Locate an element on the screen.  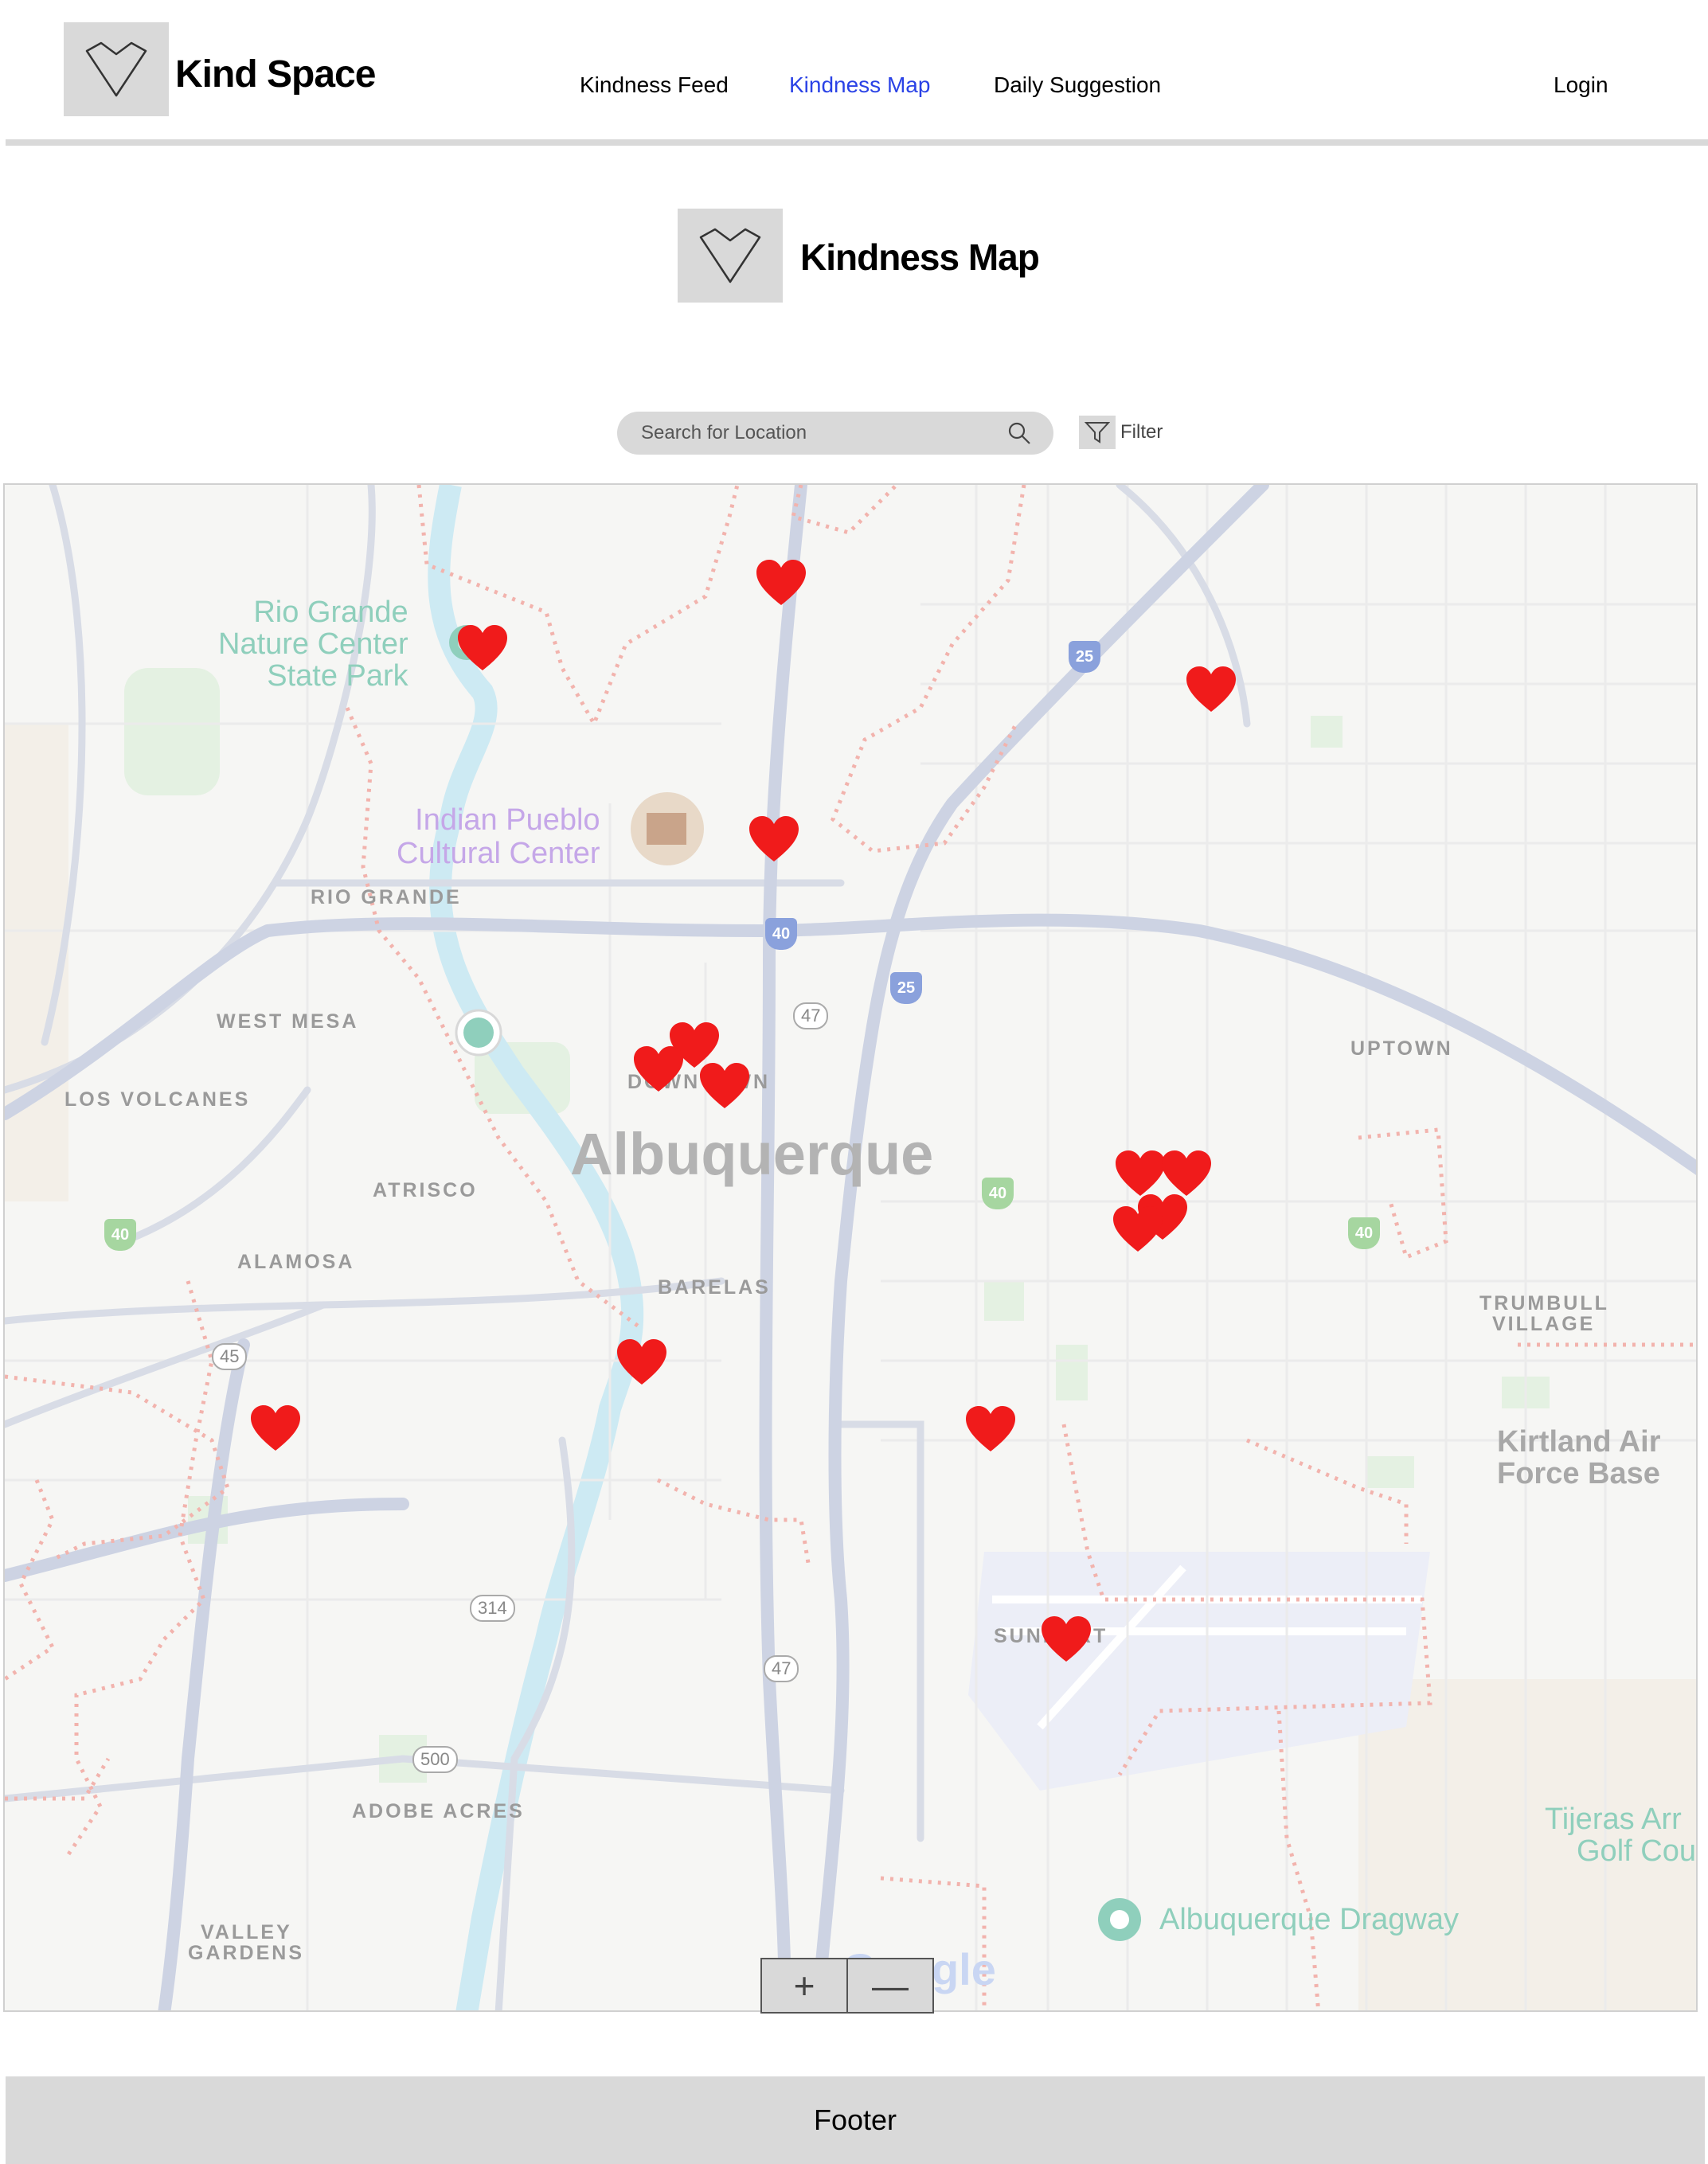
brand-name: Kind Space is located at coordinates (275, 74).